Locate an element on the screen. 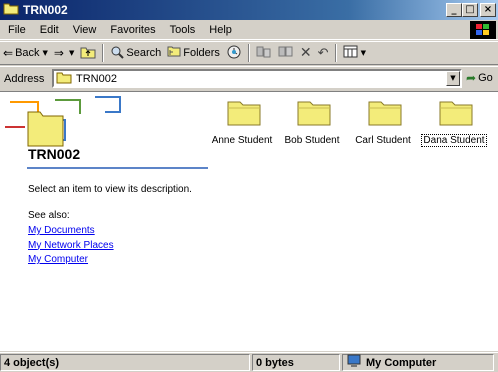 This screenshot has height=372, width=498. move-to-button is located at coordinates (264, 53).